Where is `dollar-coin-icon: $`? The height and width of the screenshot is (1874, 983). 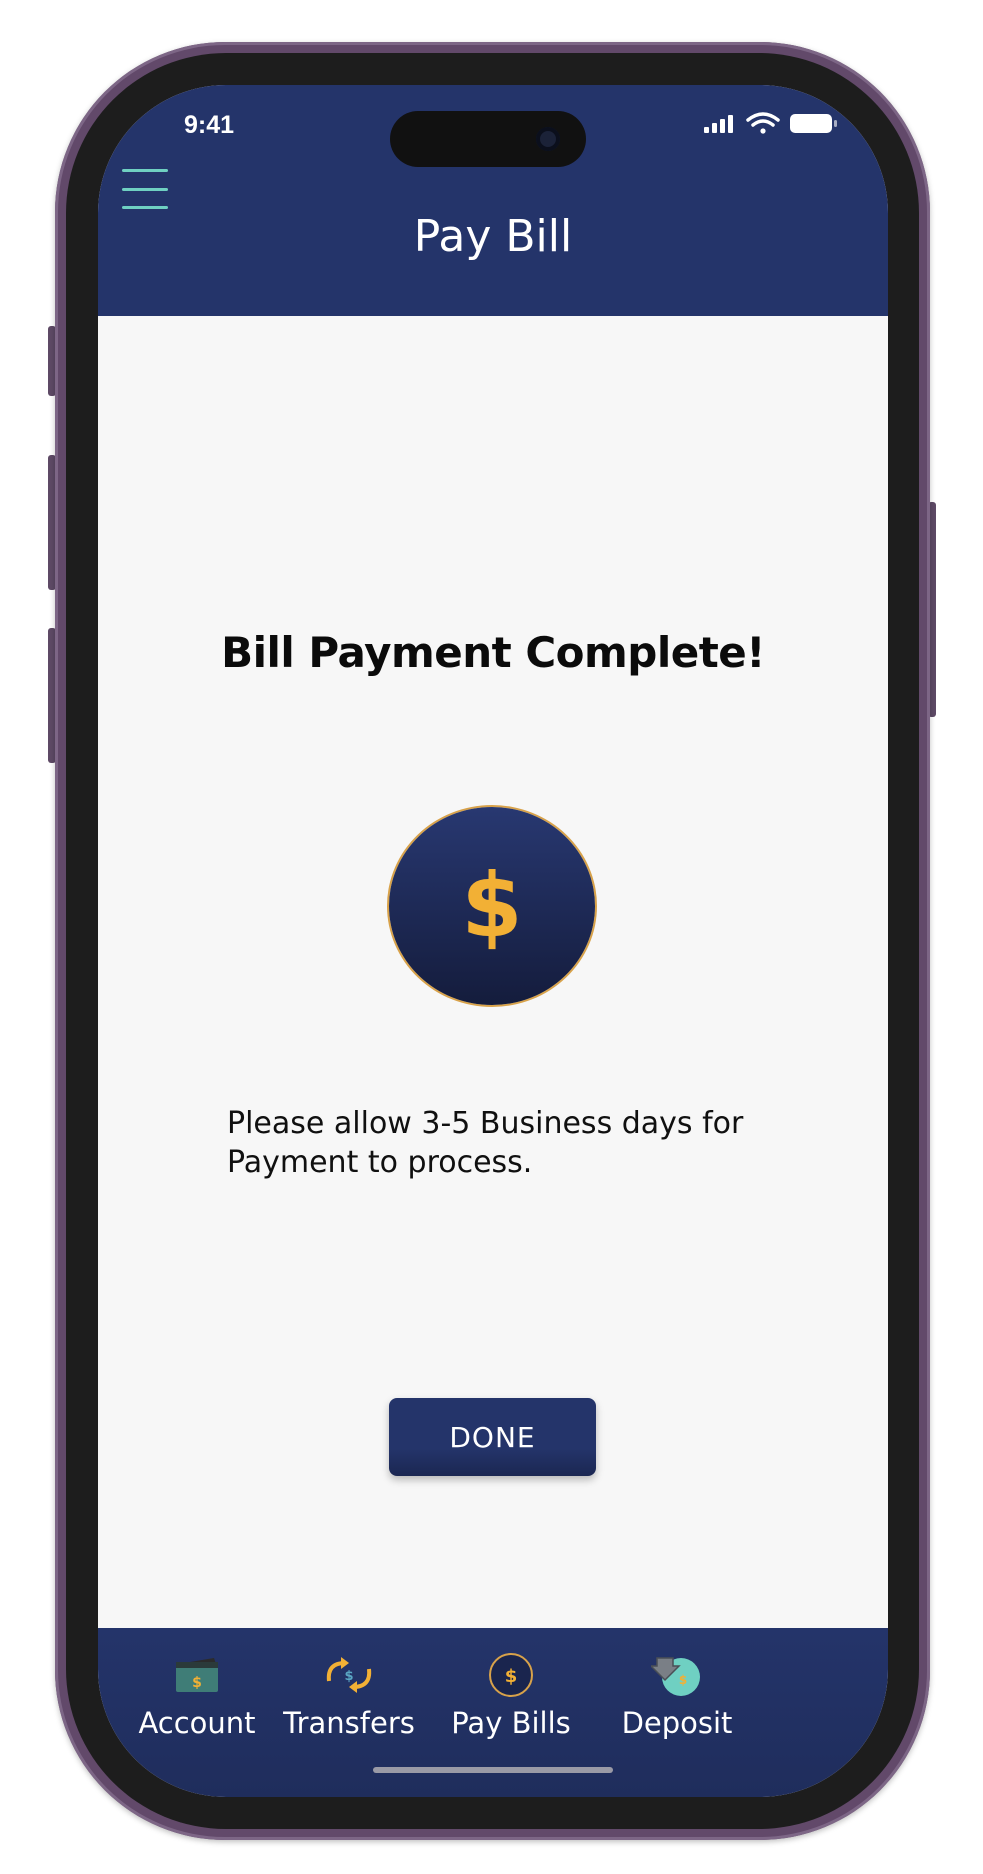
dollar-coin-icon: $ is located at coordinates (511, 1675).